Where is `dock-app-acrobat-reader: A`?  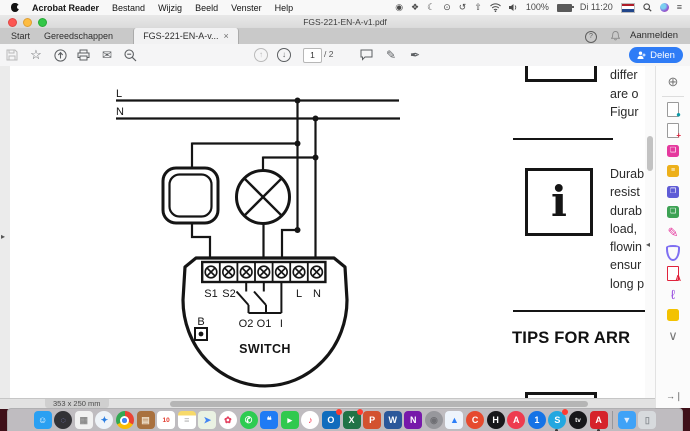 dock-app-acrobat-reader: A is located at coordinates (598, 421).